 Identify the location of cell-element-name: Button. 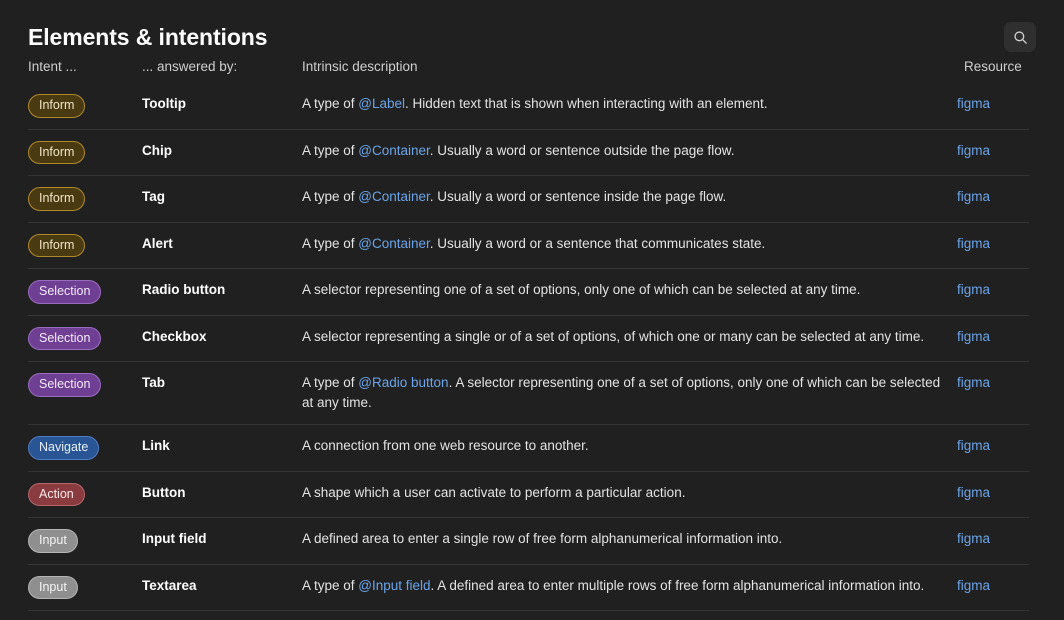
(164, 492).